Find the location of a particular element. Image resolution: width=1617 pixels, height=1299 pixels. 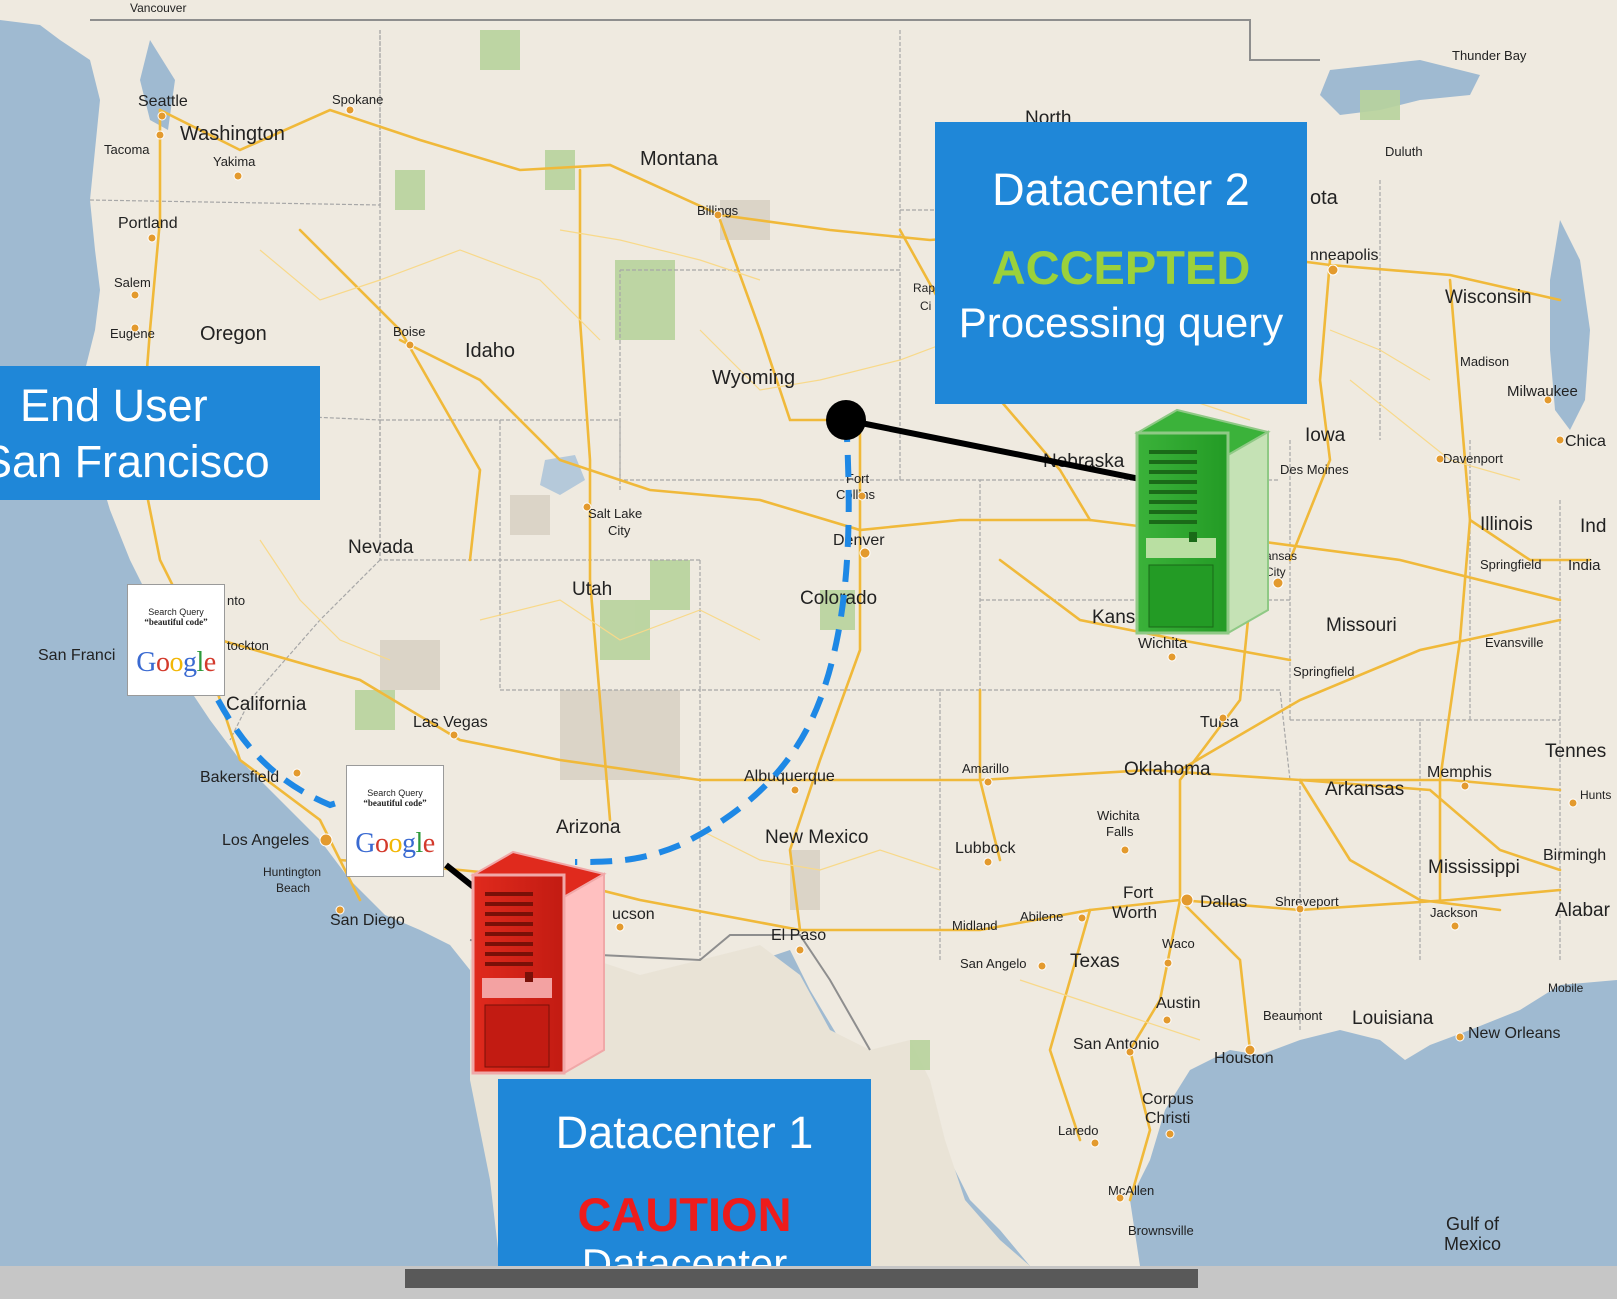

map-label: Amarillo is located at coordinates (985, 768).